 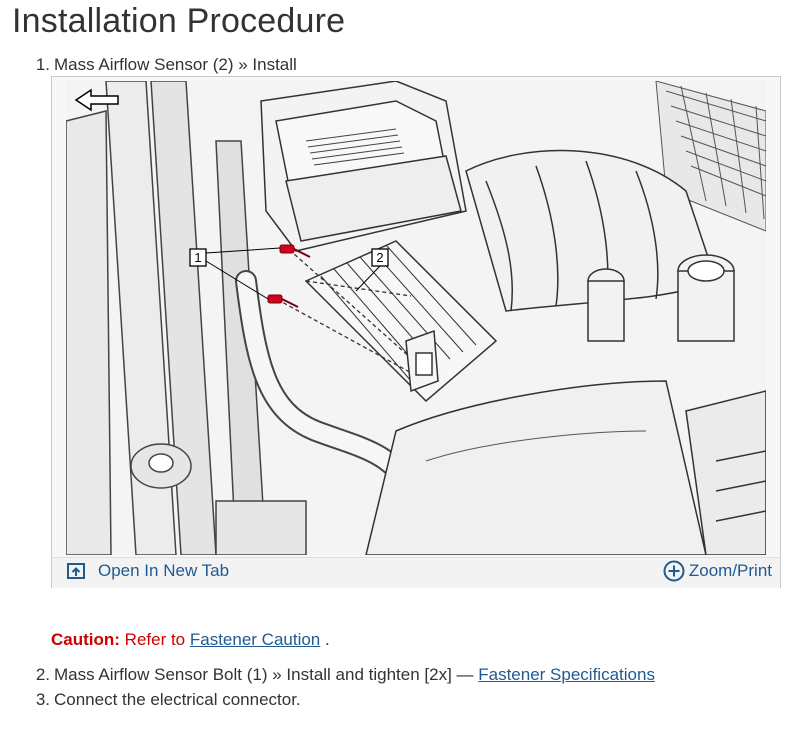 What do you see at coordinates (42, 699) in the screenshot?
I see `step-number: 3.` at bounding box center [42, 699].